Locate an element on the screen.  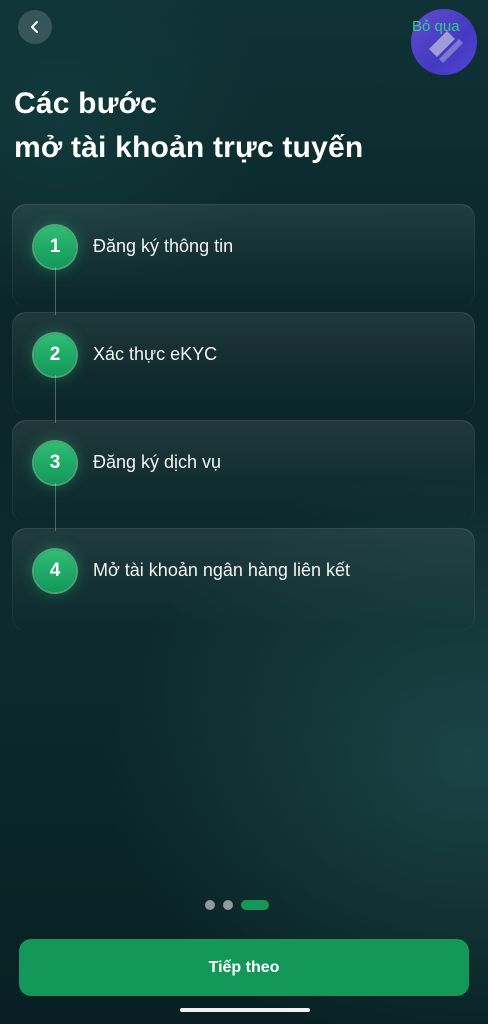
next-button: Tiếp theo is located at coordinates (244, 967).